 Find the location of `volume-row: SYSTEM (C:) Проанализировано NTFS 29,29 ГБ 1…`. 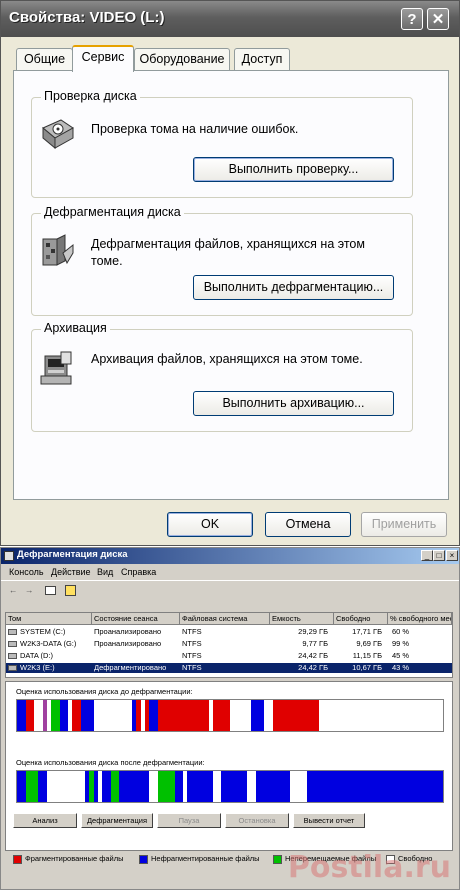

volume-row: SYSTEM (C:) Проанализировано NTFS 29,29 ГБ 1… is located at coordinates (229, 632).